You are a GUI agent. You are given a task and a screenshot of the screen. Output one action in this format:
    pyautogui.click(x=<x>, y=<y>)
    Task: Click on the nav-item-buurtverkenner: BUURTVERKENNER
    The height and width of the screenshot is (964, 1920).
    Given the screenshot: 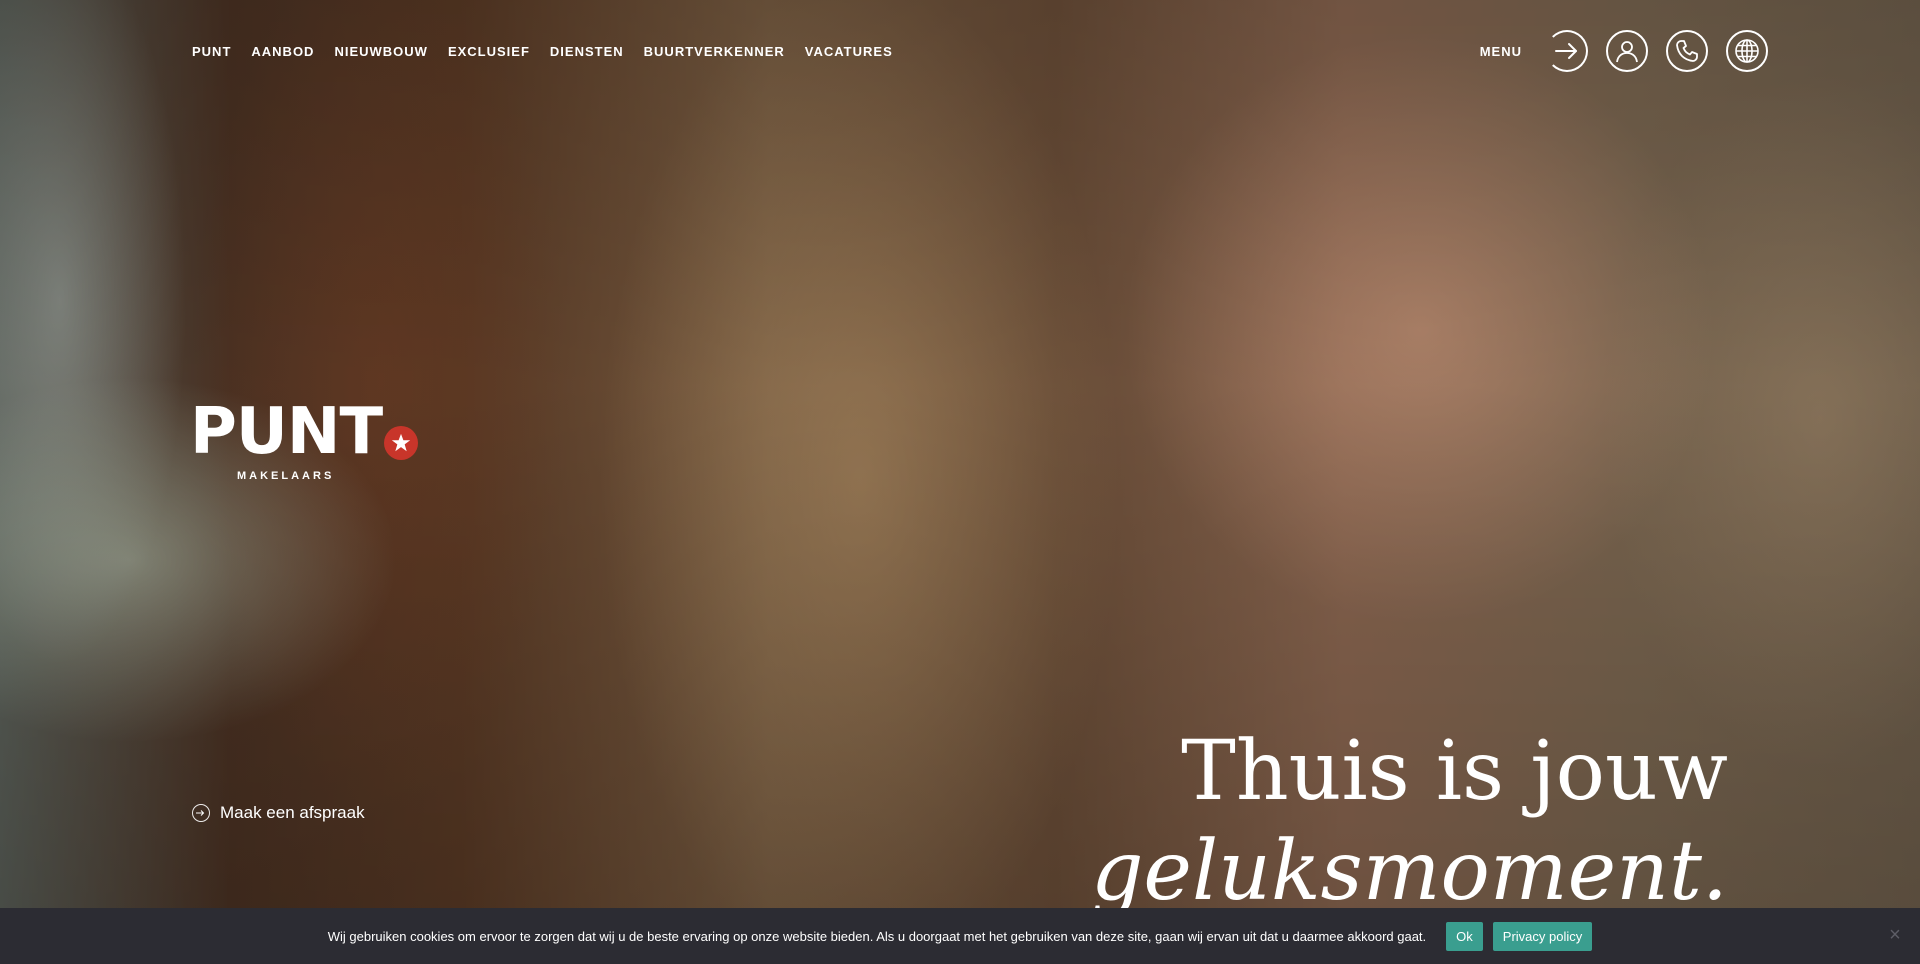 What is the action you would take?
    pyautogui.click(x=714, y=51)
    